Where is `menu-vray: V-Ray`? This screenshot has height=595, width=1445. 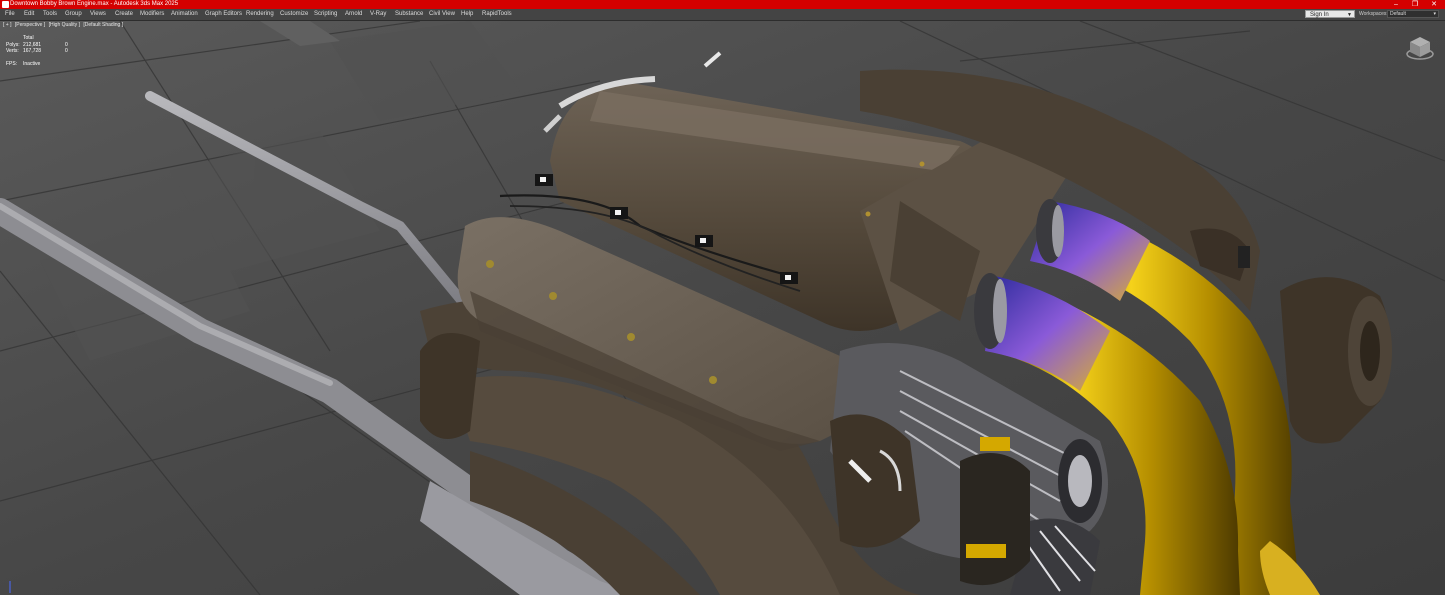
menu-vray: V-Ray is located at coordinates (378, 14).